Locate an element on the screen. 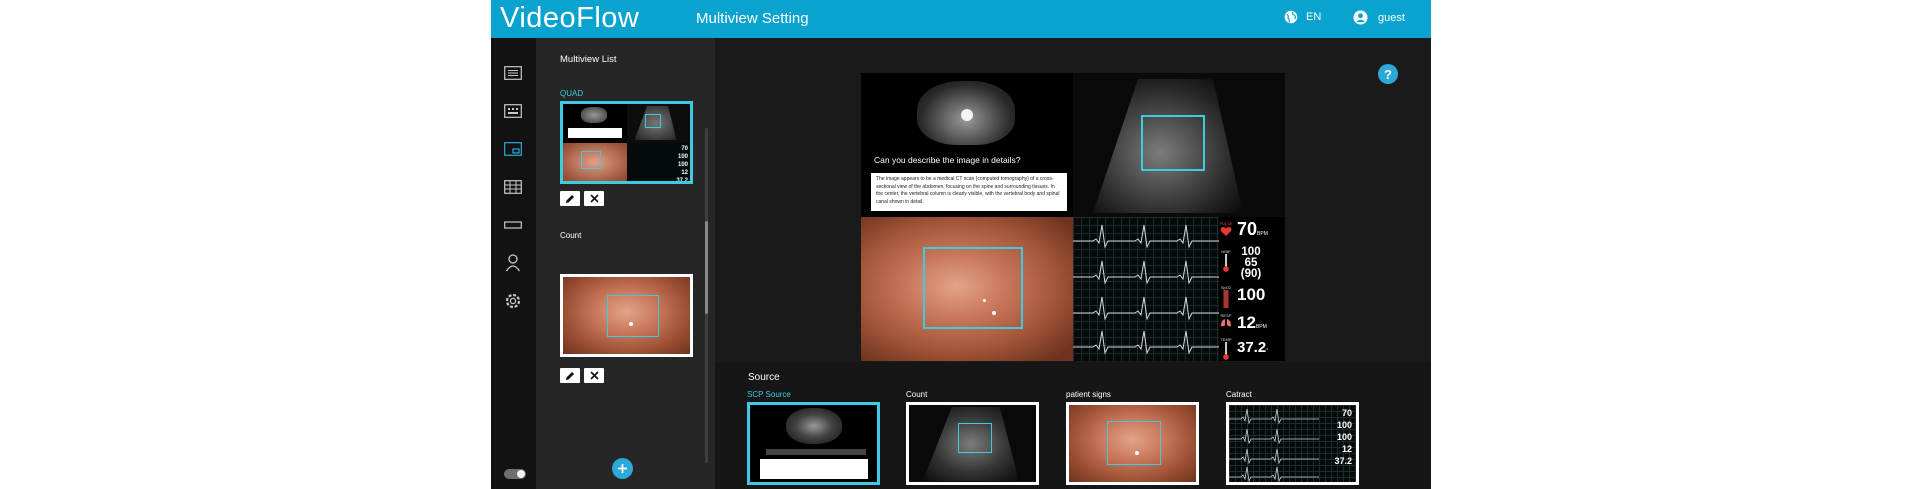 This screenshot has width=1920, height=489. nav-list-button is located at coordinates (513, 73).